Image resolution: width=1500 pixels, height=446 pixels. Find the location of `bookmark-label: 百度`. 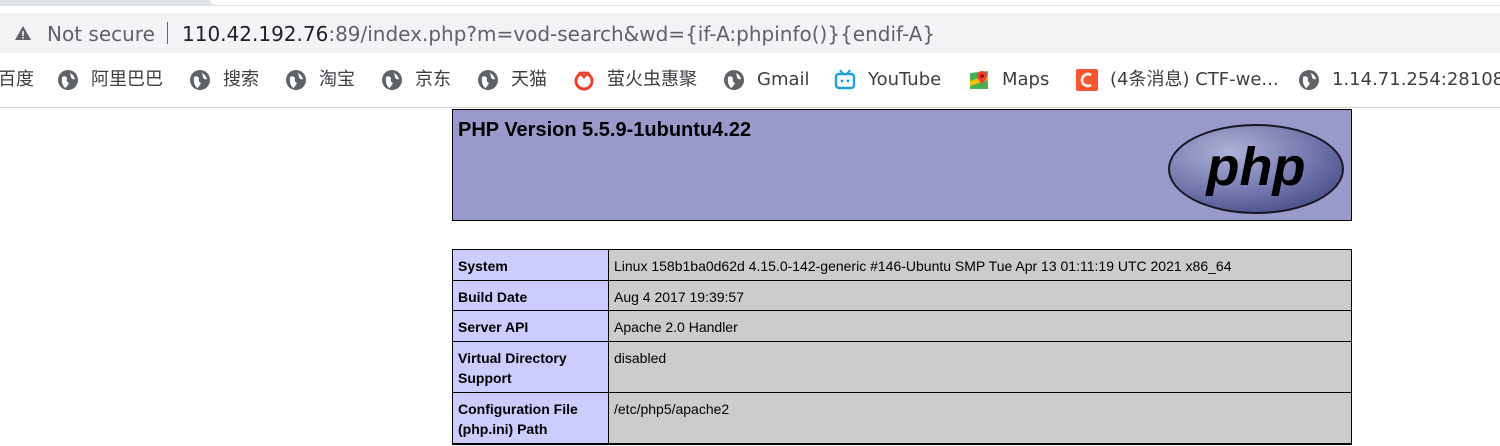

bookmark-label: 百度 is located at coordinates (17, 79).